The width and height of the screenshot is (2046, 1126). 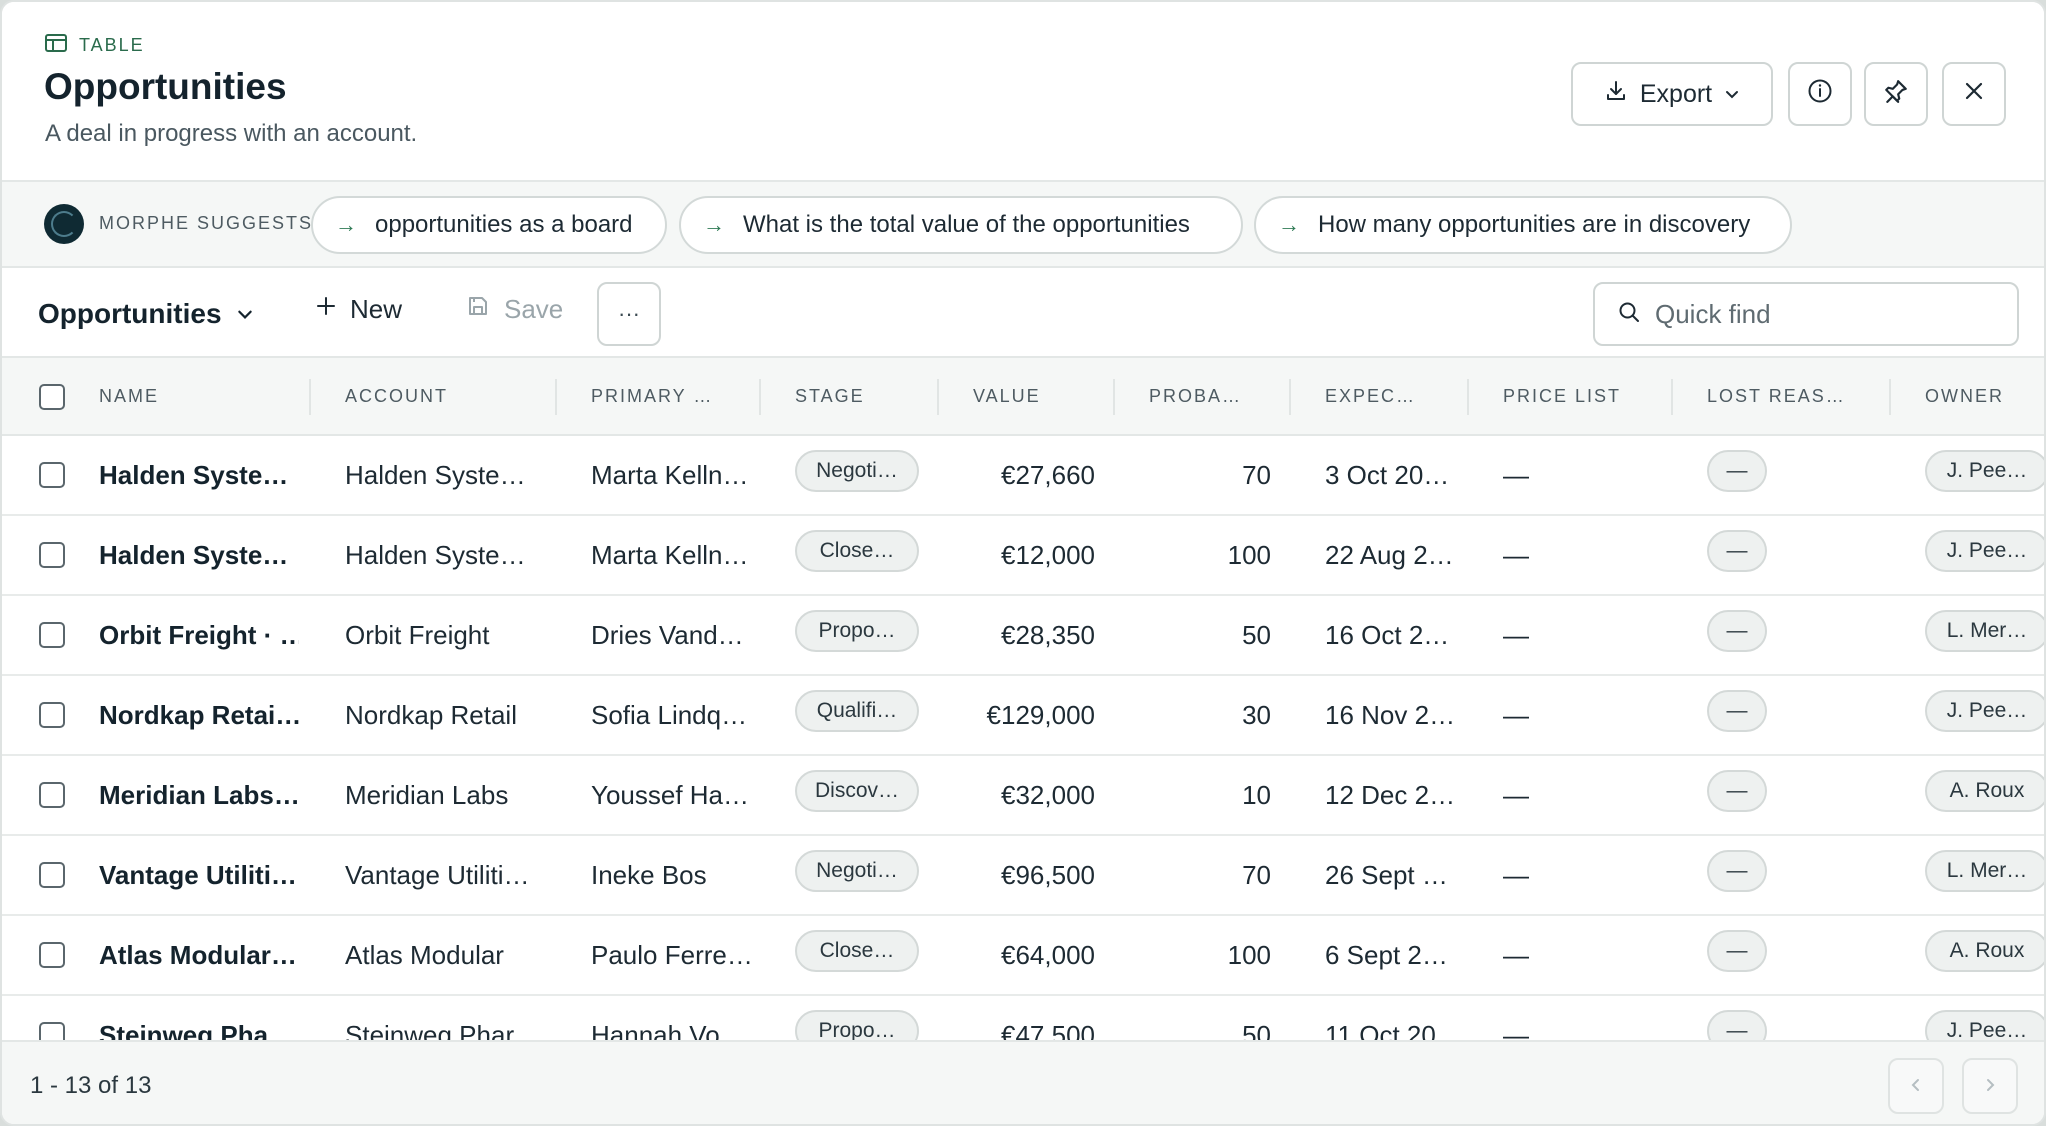 I want to click on save-label: Save, so click(x=534, y=309).